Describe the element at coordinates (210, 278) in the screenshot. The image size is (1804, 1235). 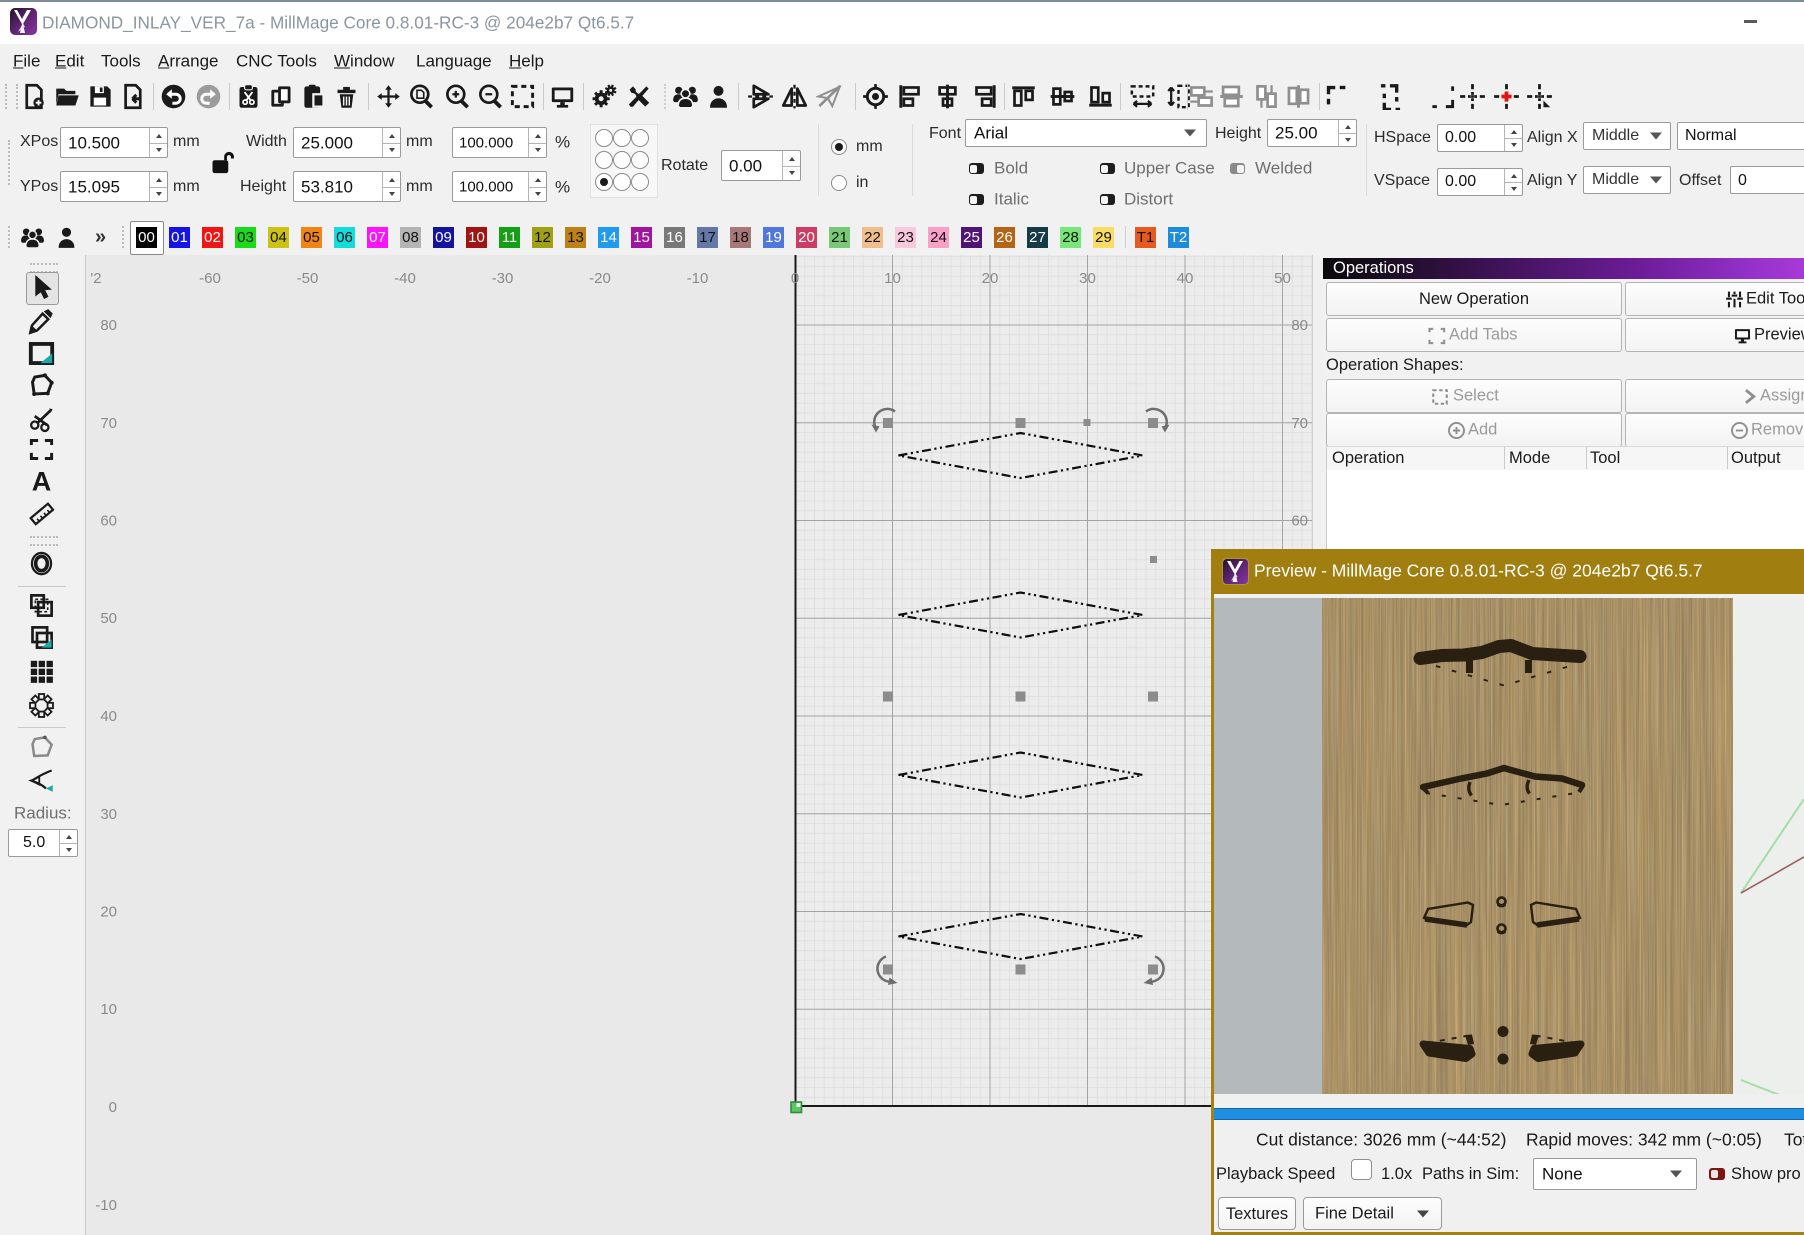
I see `svg-text: -60` at that location.